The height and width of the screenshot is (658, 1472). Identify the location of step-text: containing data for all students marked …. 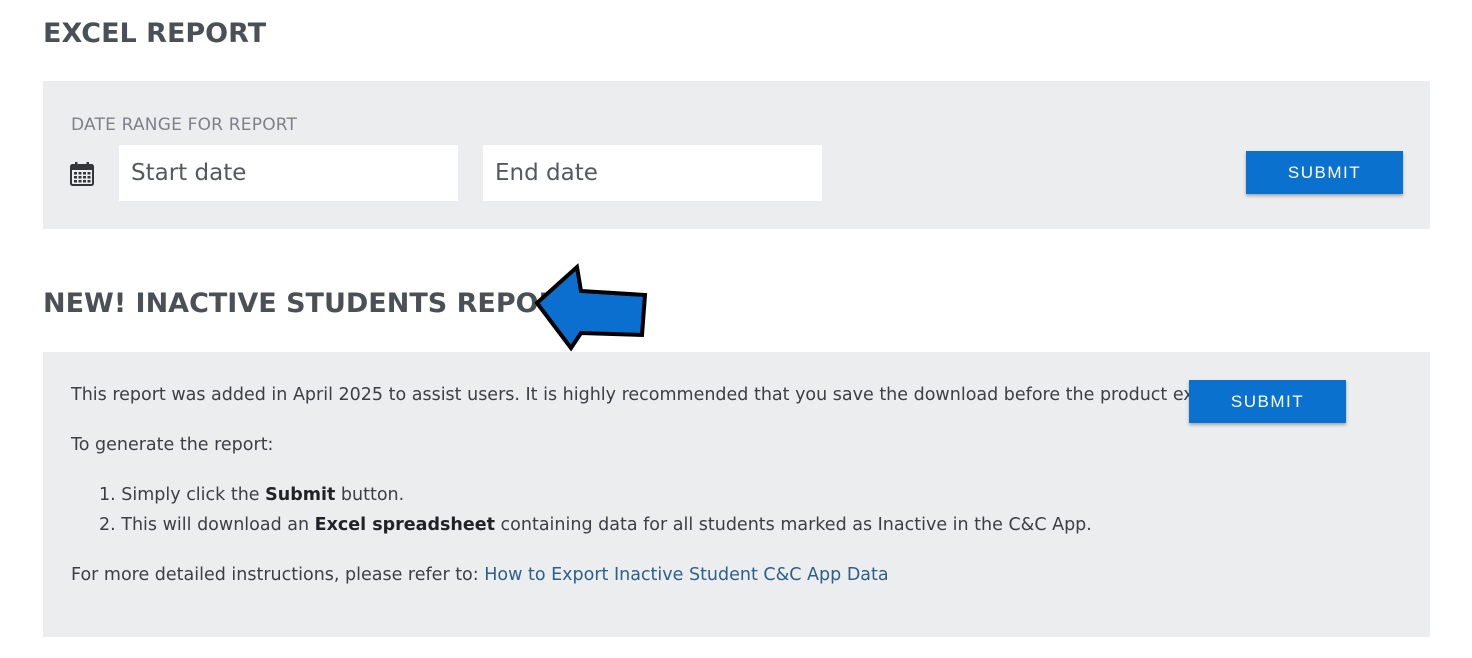
(793, 525).